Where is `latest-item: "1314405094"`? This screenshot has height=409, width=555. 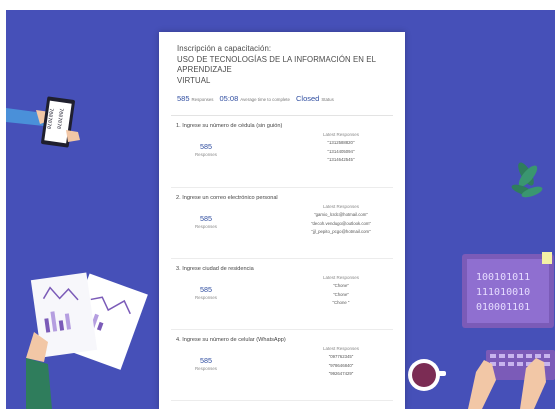 latest-item: "1314405094" is located at coordinates (341, 151).